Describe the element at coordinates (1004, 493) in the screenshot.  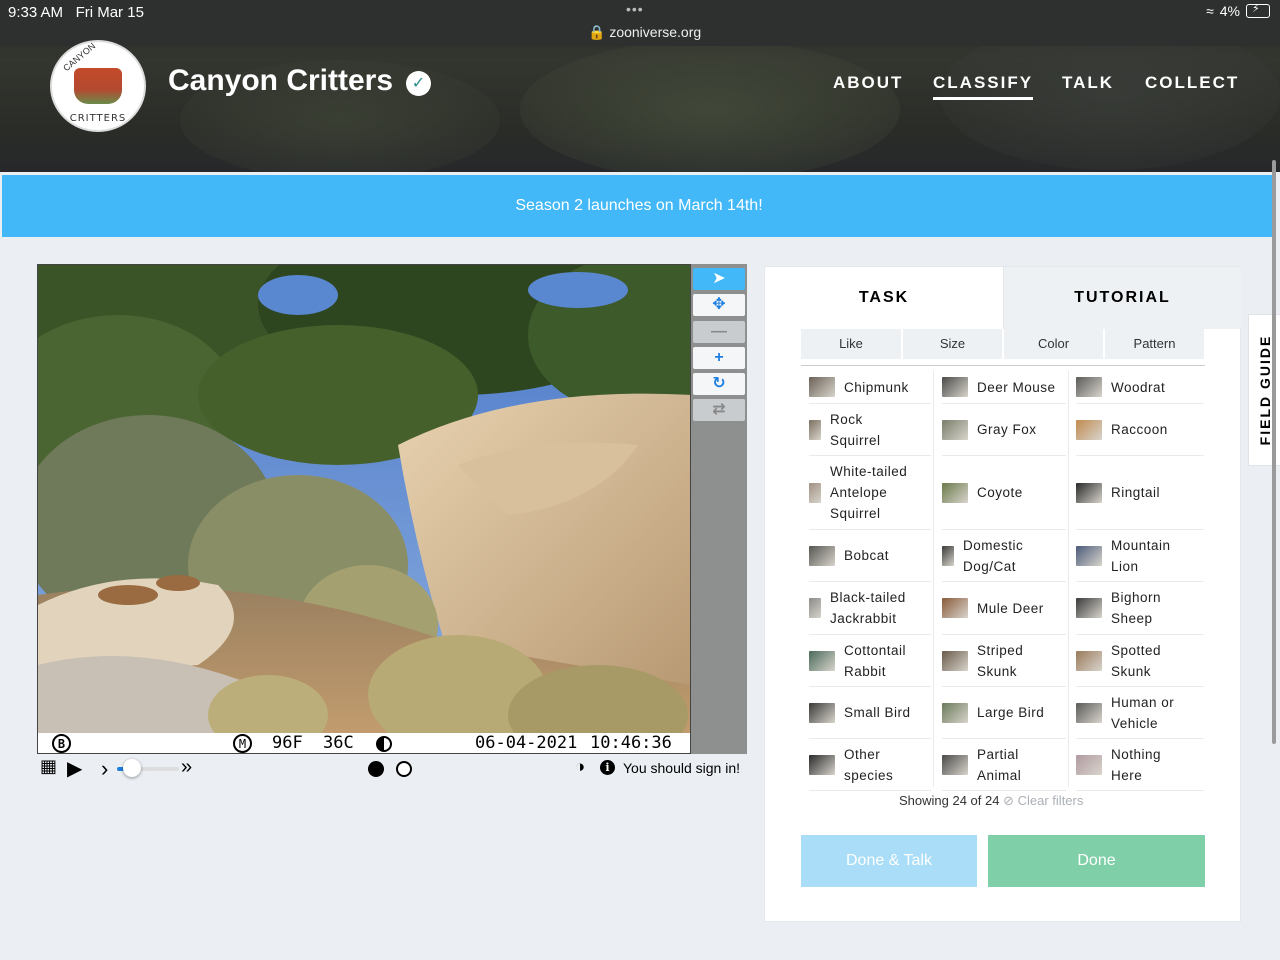
I see `choice-coyote: Coyote` at that location.